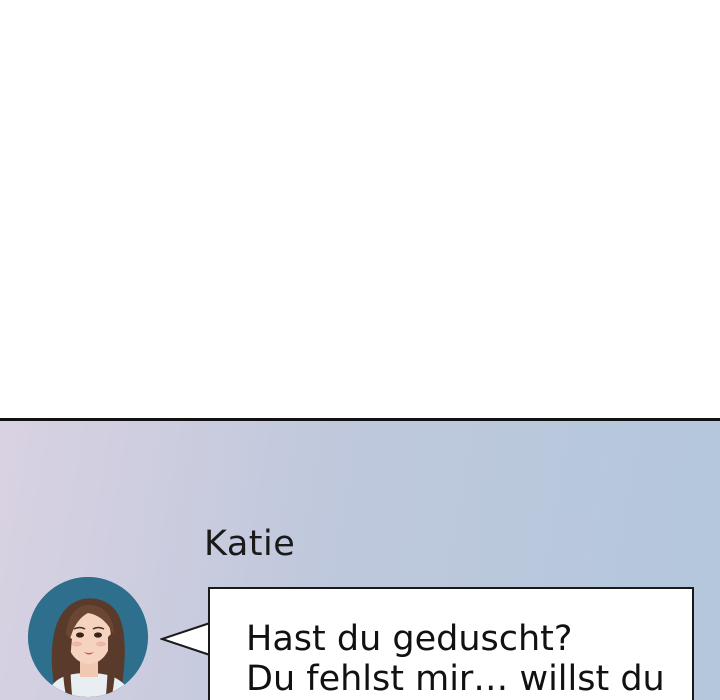  I want to click on avatar, so click(88, 637).